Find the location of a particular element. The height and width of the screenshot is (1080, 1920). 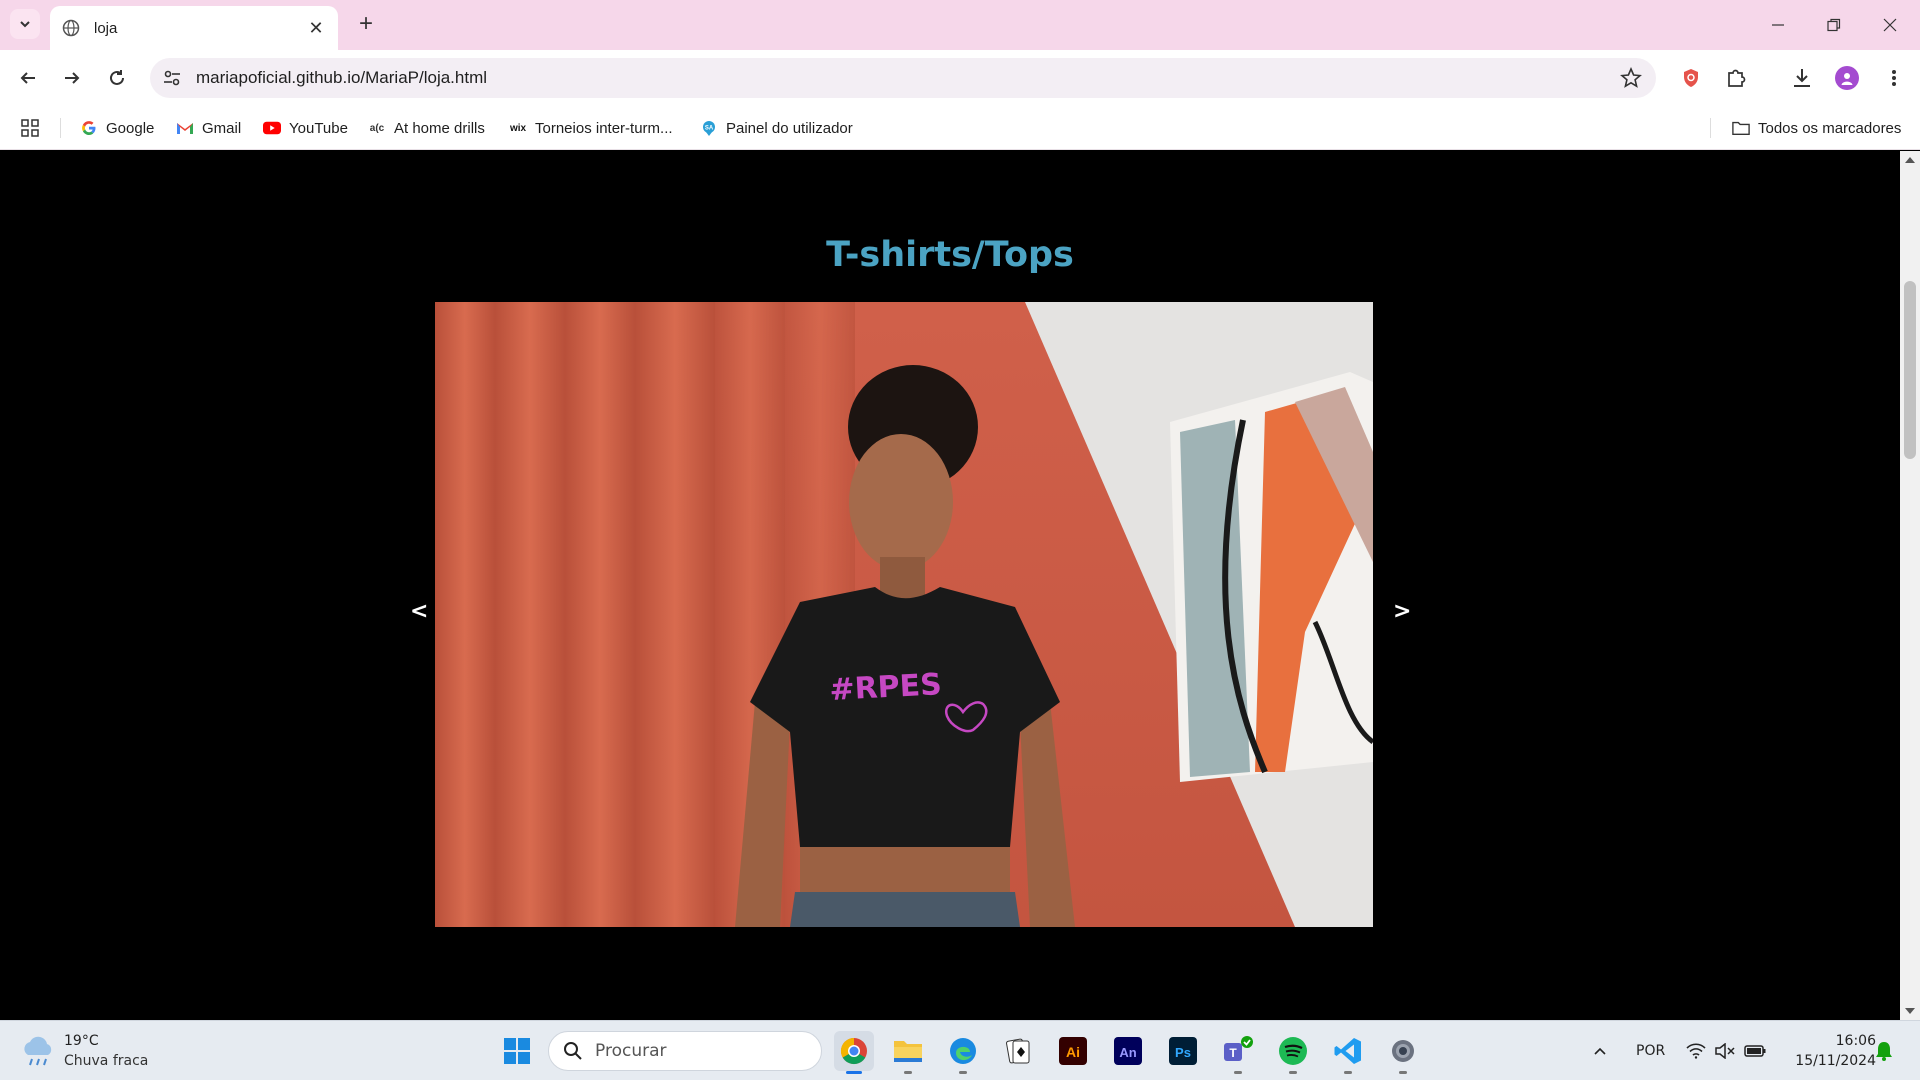

minimize-icon is located at coordinates (1778, 25).